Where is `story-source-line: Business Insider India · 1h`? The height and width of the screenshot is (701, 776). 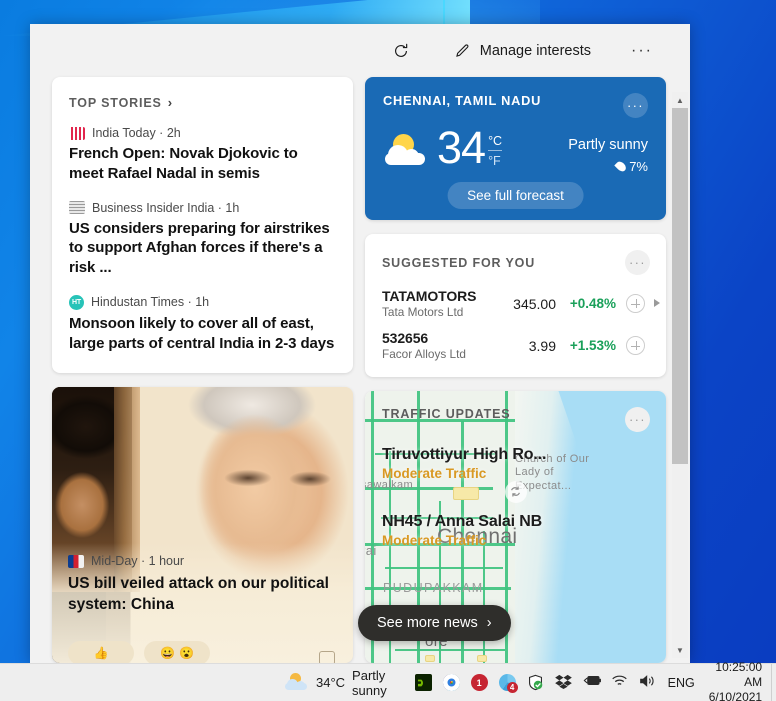 story-source-line: Business Insider India · 1h is located at coordinates (202, 208).